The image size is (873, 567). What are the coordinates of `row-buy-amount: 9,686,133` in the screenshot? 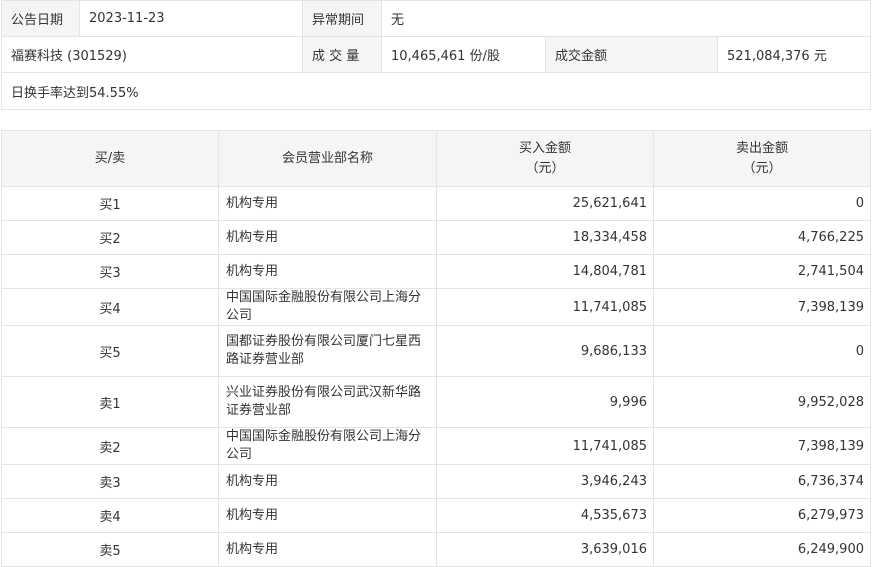 It's located at (545, 351).